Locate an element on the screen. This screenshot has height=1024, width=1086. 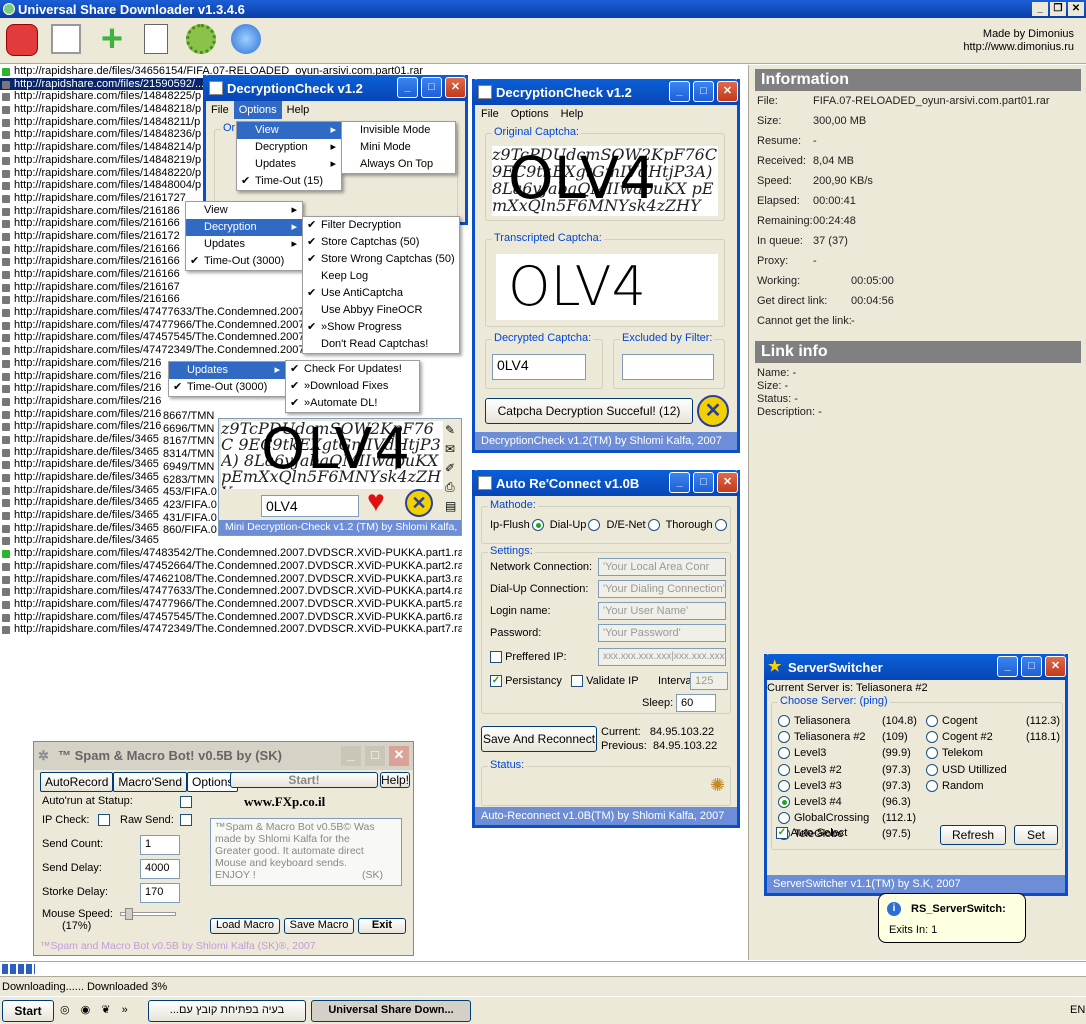
globe-icon is located at coordinates (246, 39).